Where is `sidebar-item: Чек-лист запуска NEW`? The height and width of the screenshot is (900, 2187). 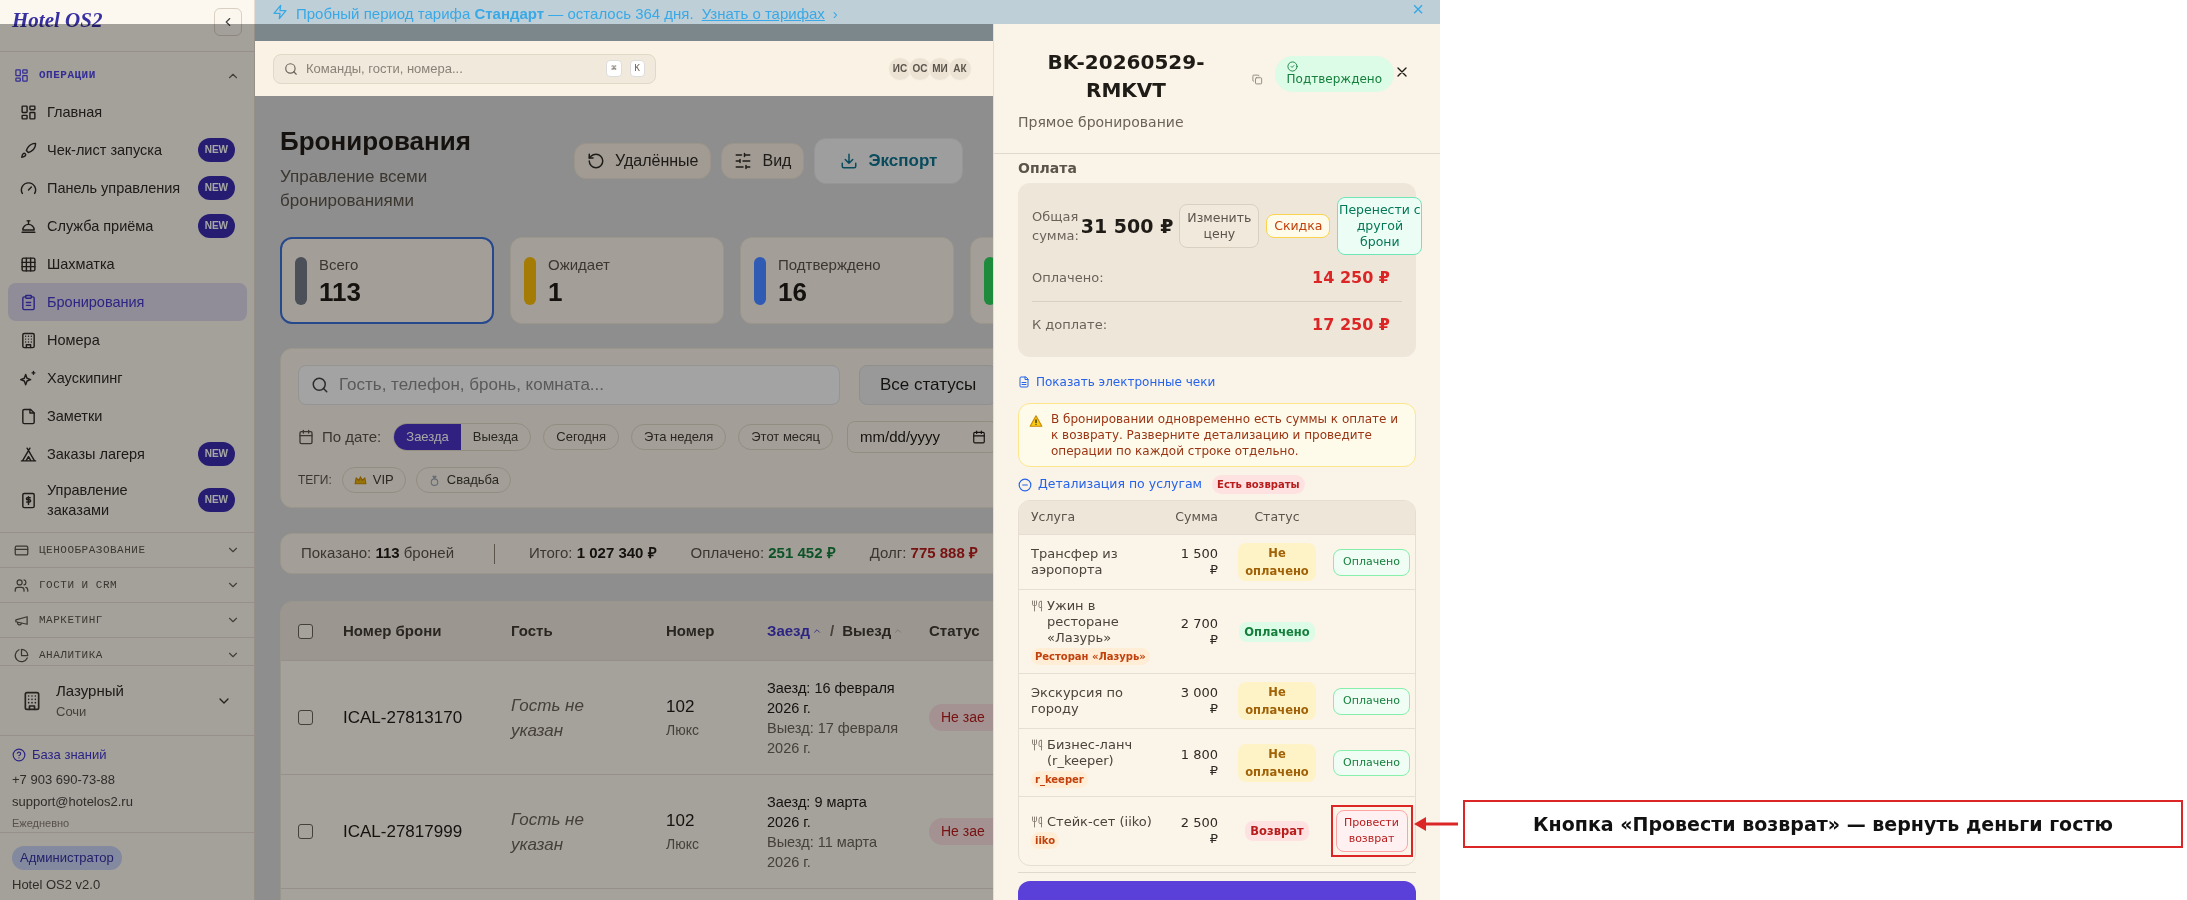
sidebar-item: Чек-лист запуска NEW is located at coordinates (127, 150).